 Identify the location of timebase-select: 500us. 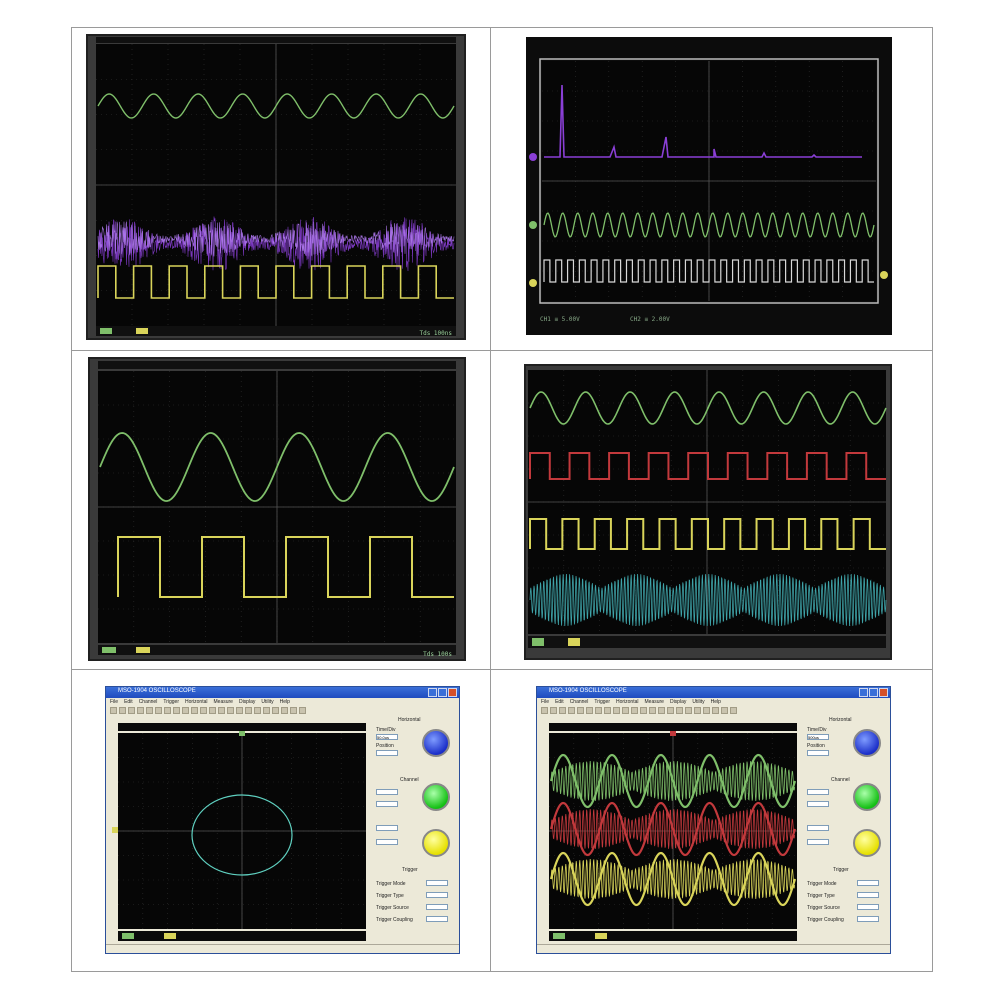
(818, 737).